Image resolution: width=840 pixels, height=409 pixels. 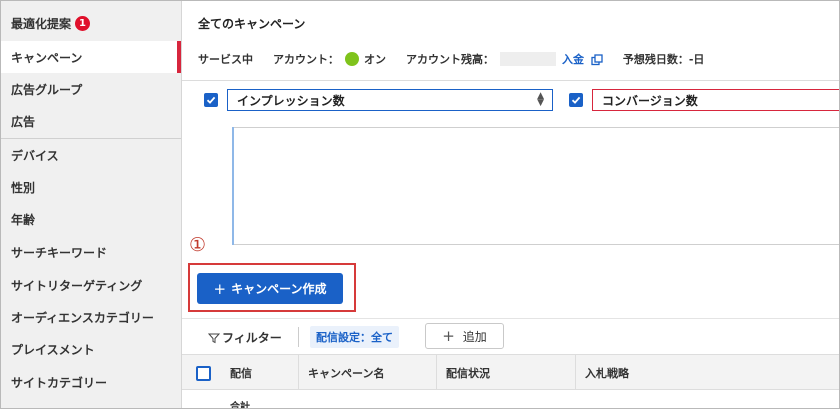 I want to click on service-status: サービス中, so click(x=225, y=59).